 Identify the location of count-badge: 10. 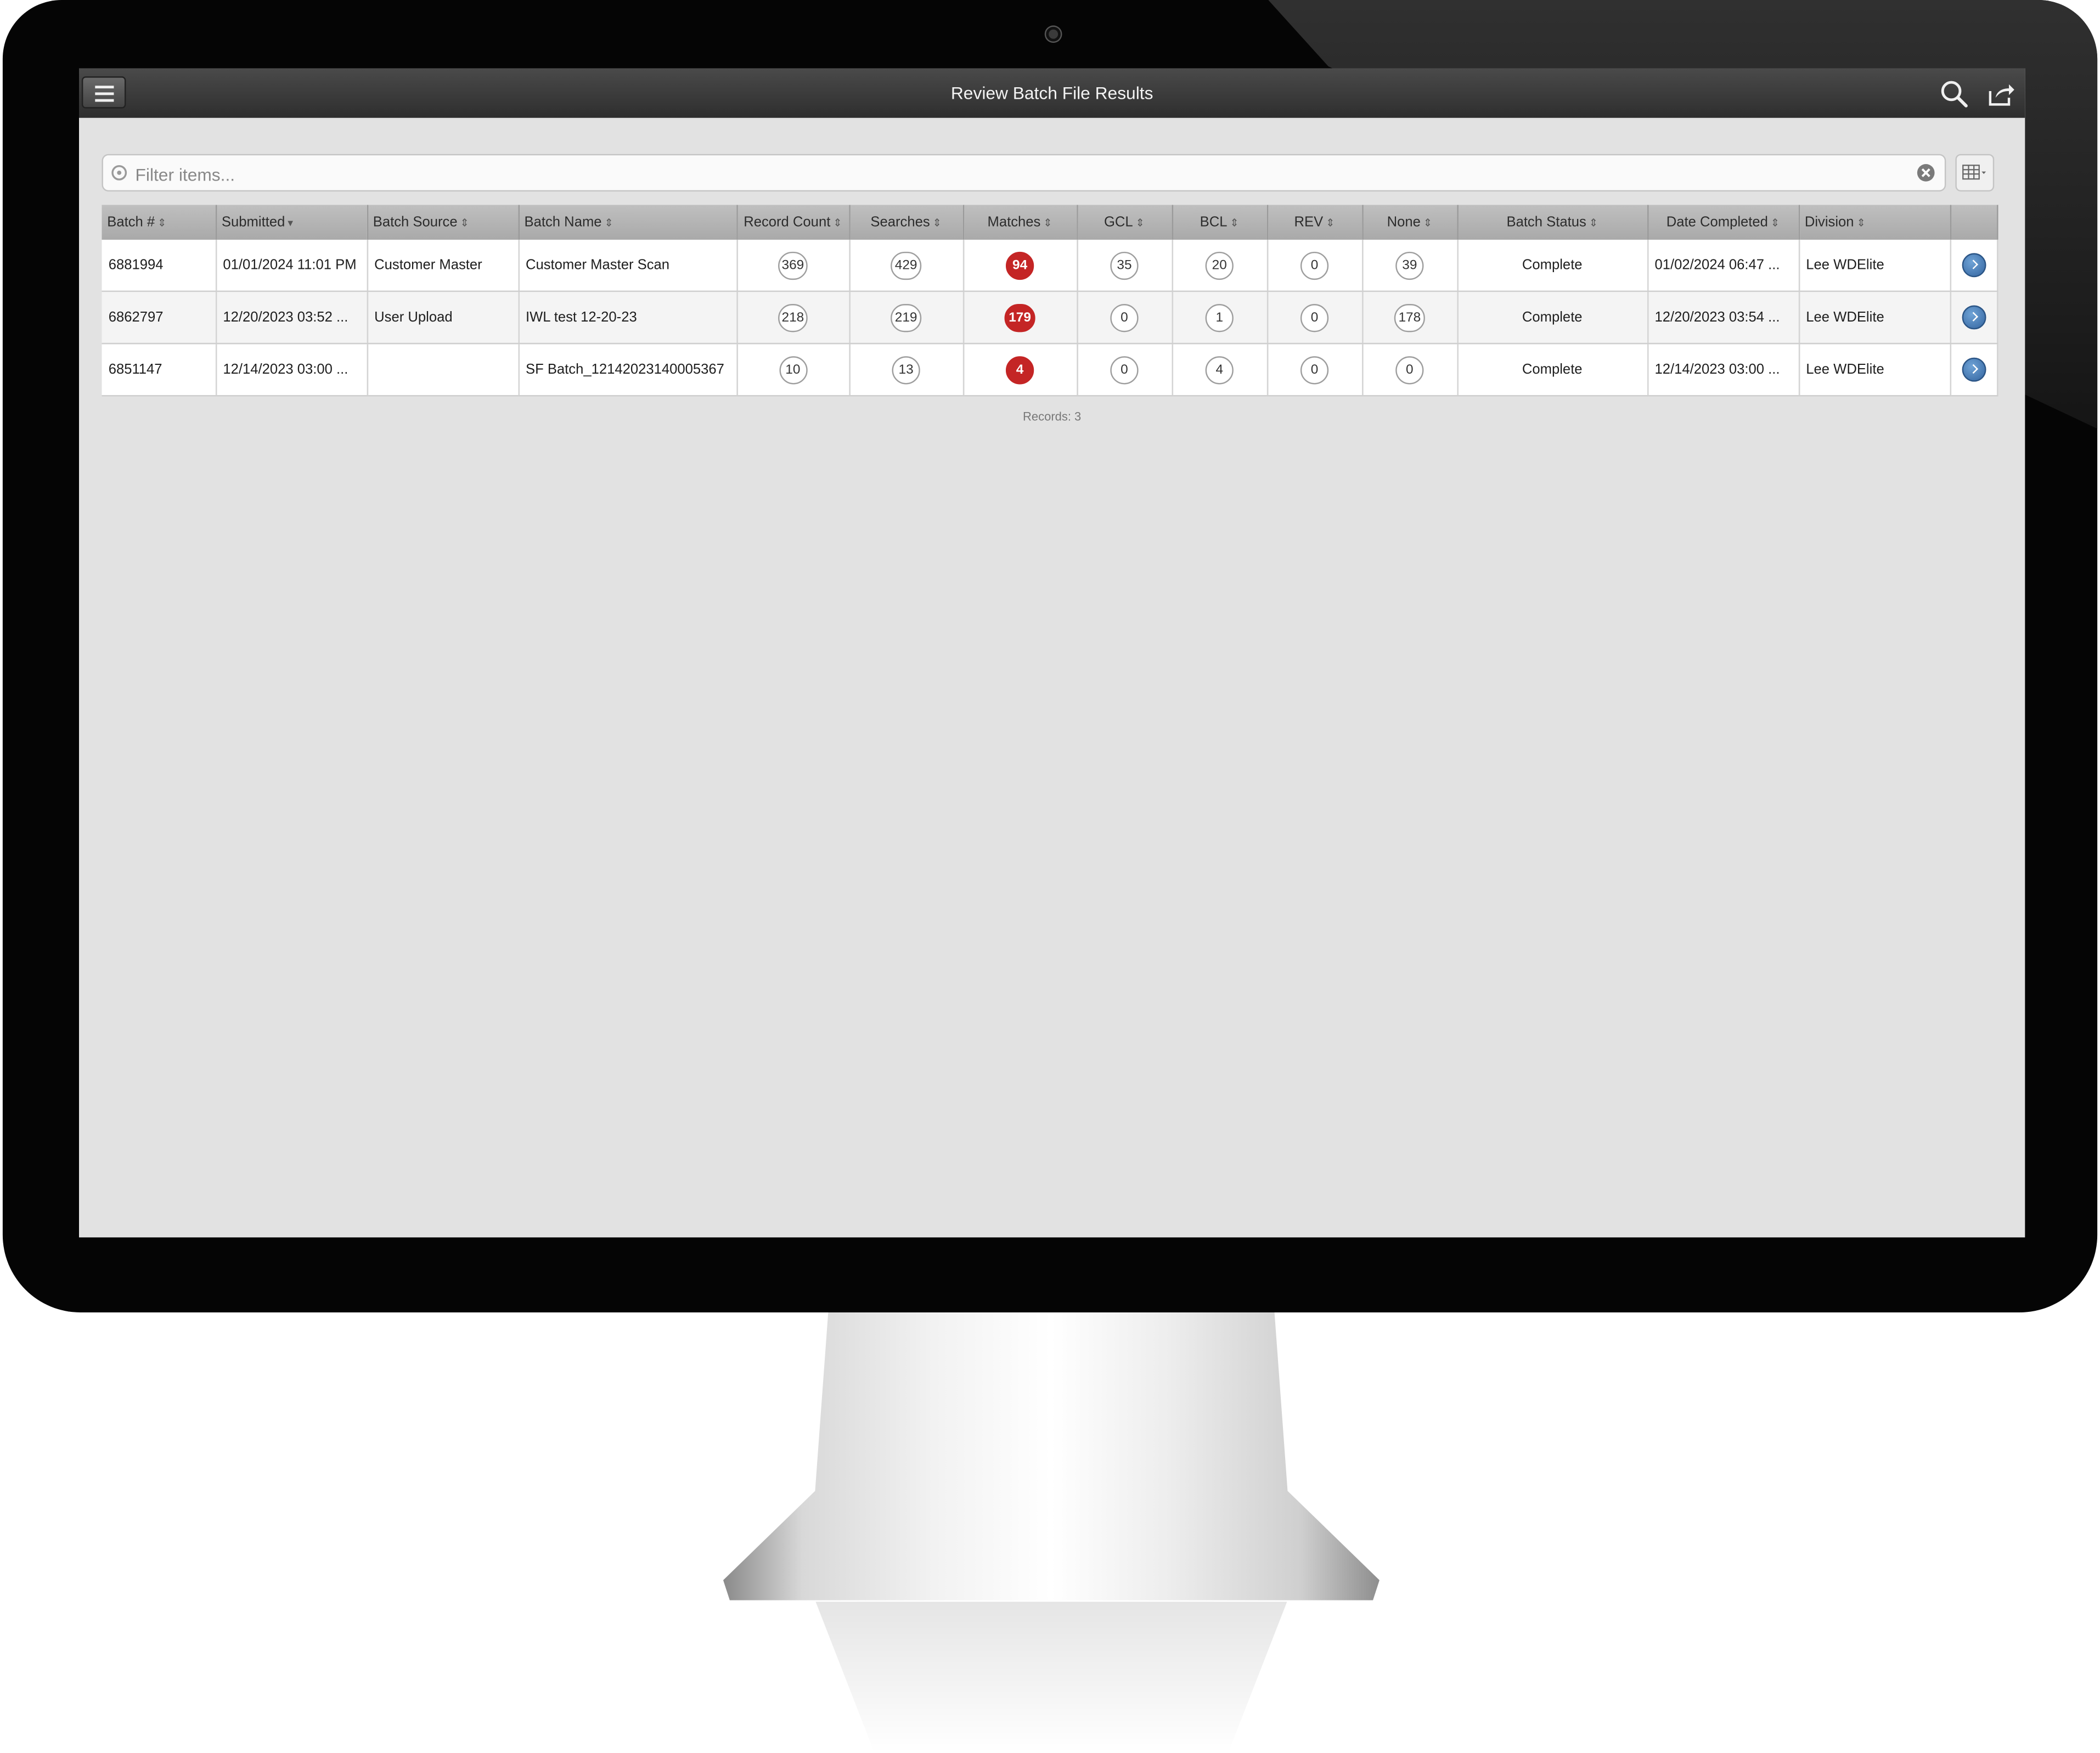
(793, 370).